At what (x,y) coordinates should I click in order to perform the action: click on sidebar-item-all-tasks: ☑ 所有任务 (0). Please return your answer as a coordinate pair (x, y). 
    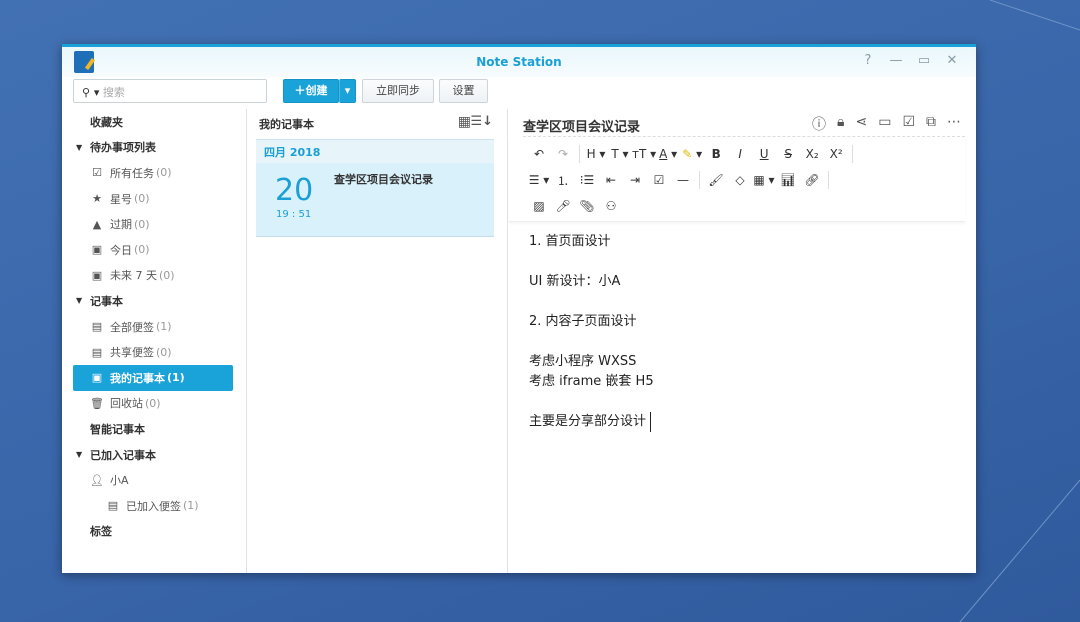
    Looking at the image, I should click on (154, 173).